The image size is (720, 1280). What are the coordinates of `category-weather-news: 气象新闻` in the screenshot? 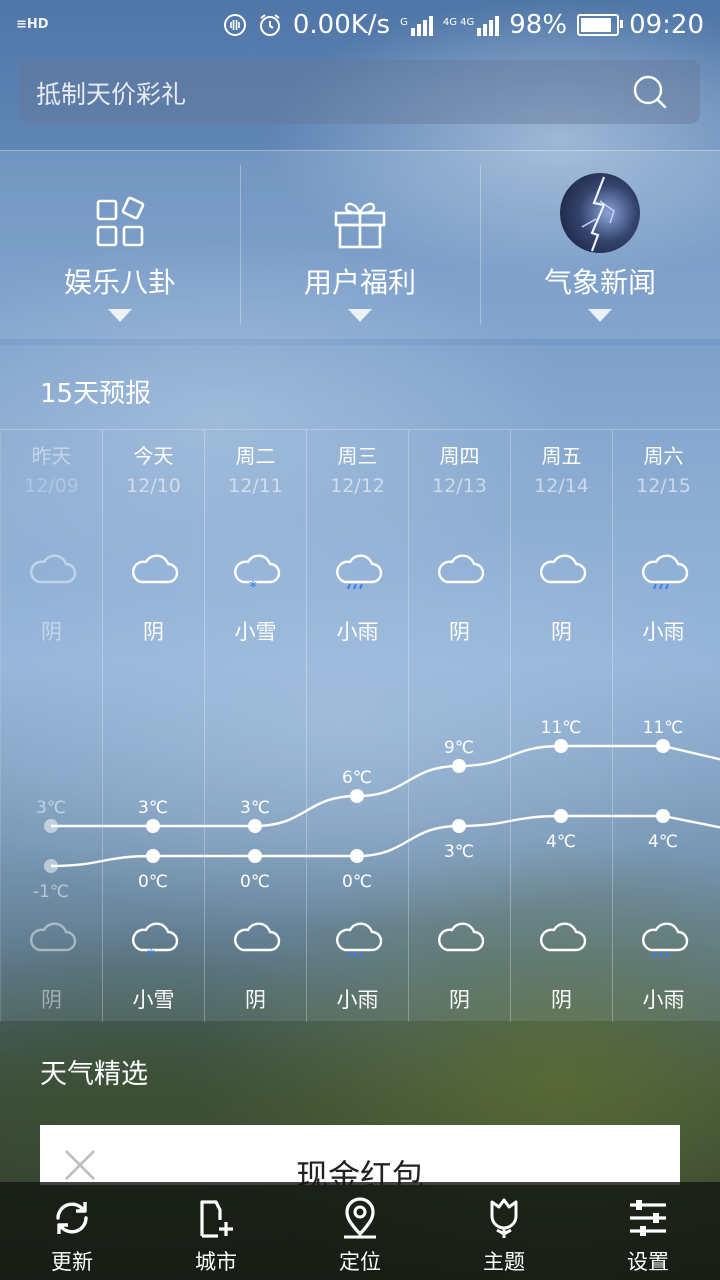 It's located at (600, 245).